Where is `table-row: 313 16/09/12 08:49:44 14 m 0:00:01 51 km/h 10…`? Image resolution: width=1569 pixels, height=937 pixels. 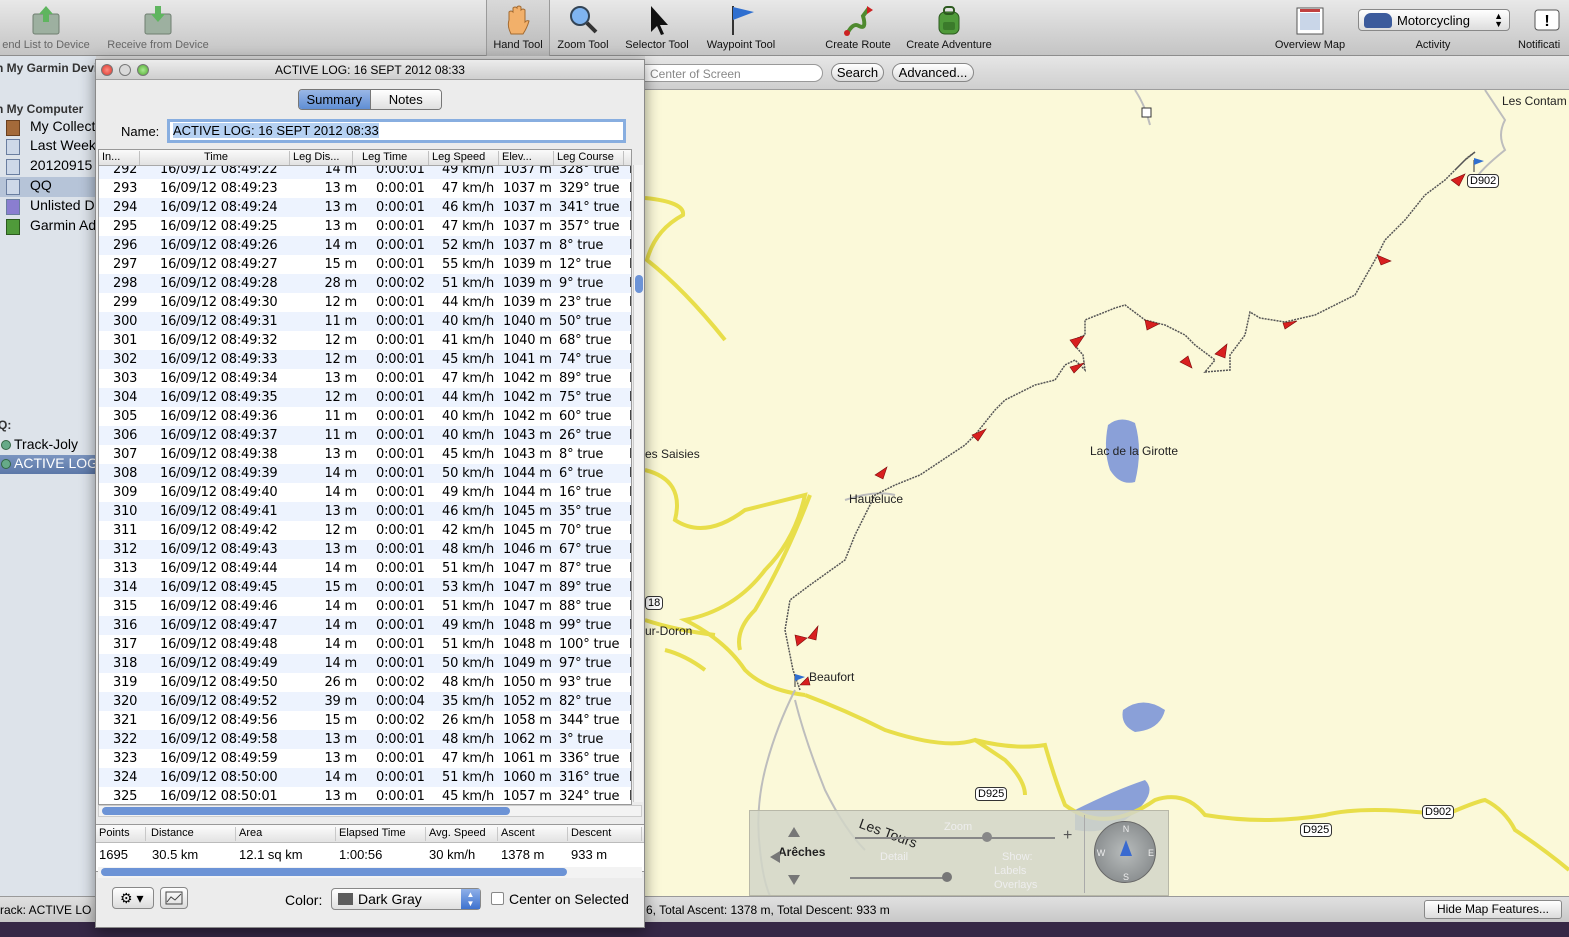 table-row: 313 16/09/12 08:49:44 14 m 0:00:01 51 km/h 10… is located at coordinates (365, 568).